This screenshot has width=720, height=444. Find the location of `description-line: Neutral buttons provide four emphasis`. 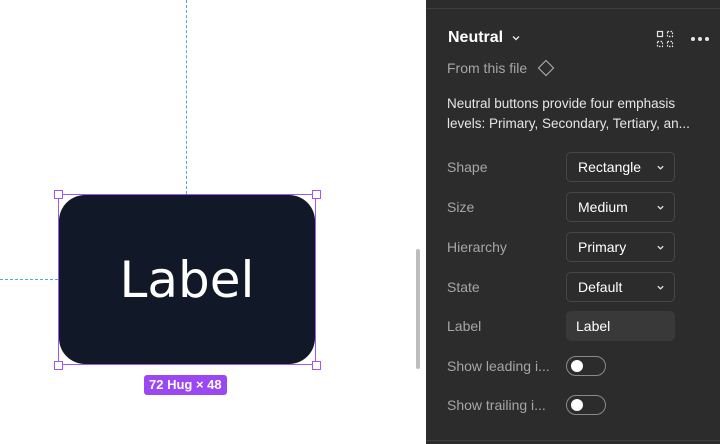

description-line: Neutral buttons provide four emphasis is located at coordinates (561, 103).